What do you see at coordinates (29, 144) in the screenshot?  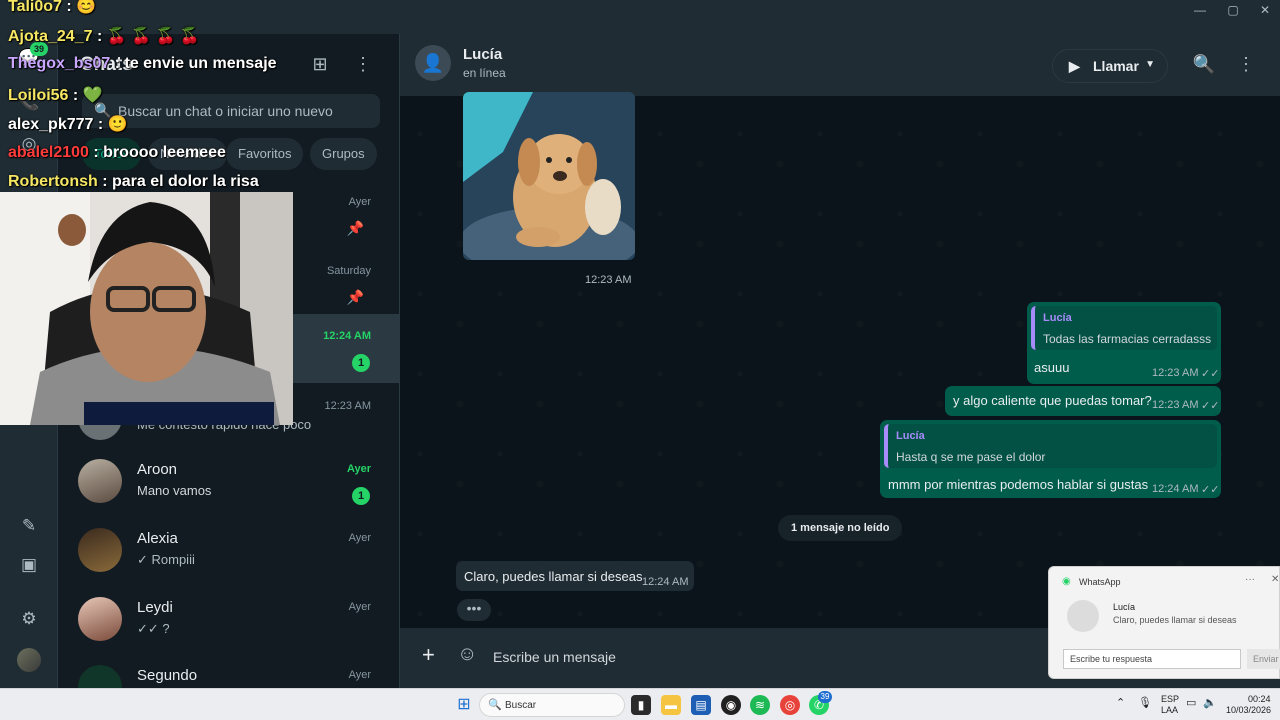 I see `status-nav-icon: ◎` at bounding box center [29, 144].